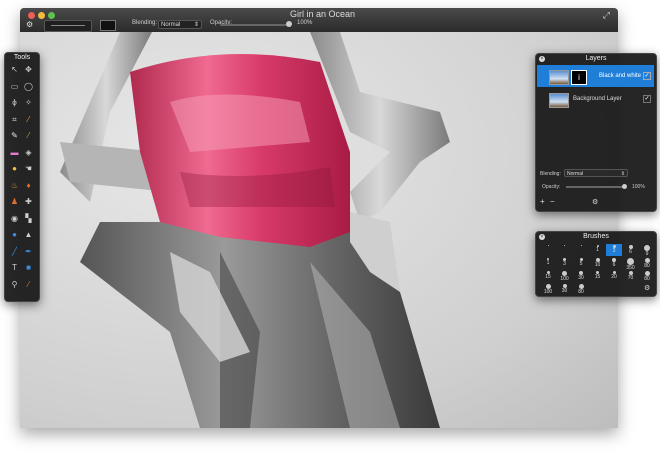 This screenshot has height=459, width=660. I want to click on layer-row-background: Background Layer ✓, so click(595, 99).